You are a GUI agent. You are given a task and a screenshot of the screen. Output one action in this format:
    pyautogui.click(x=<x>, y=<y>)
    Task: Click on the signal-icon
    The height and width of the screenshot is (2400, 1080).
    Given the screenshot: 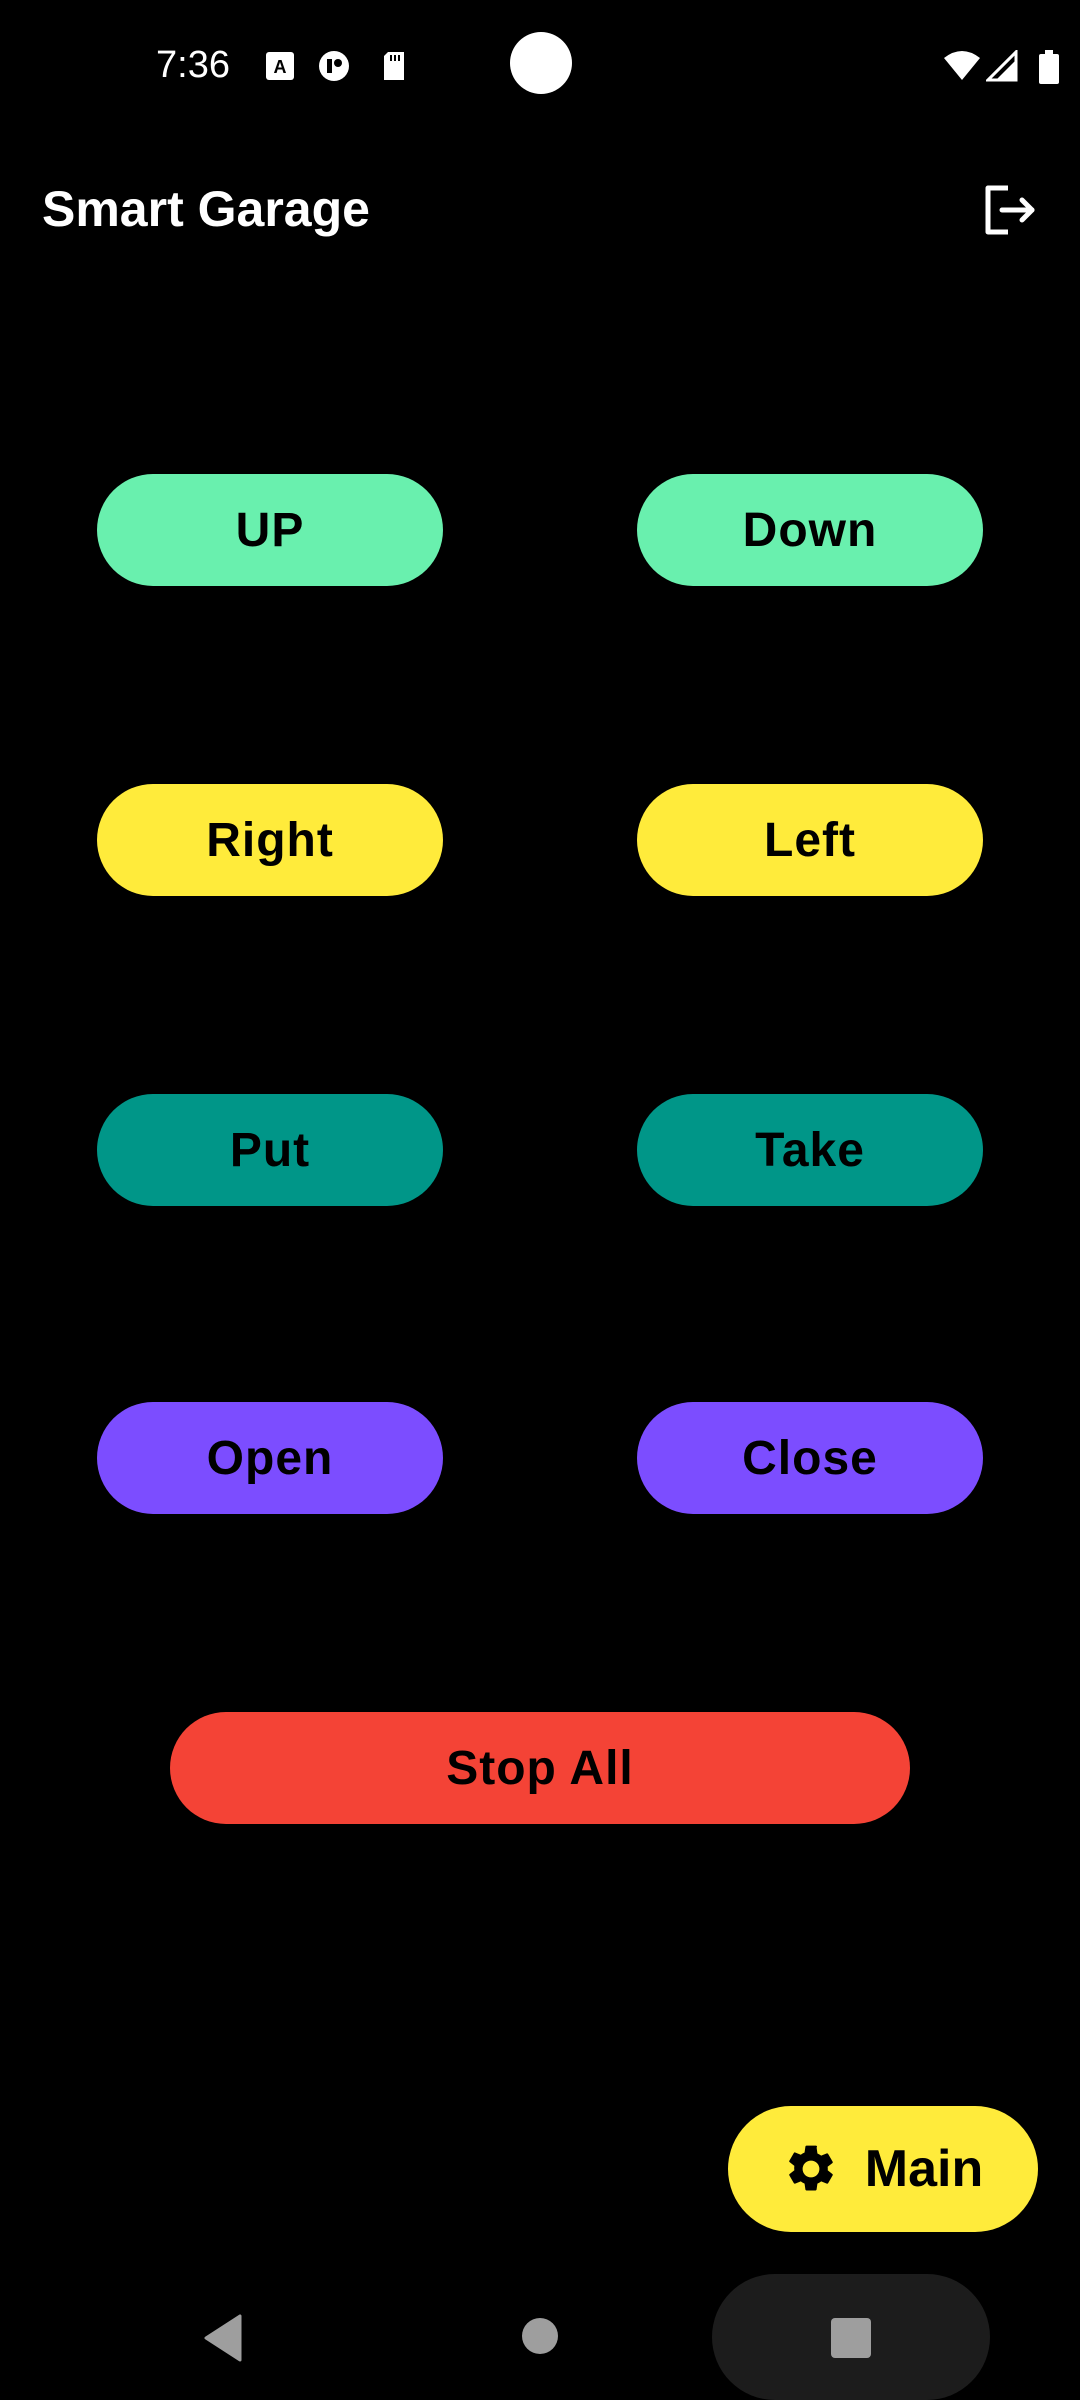 What is the action you would take?
    pyautogui.click(x=1001, y=65)
    